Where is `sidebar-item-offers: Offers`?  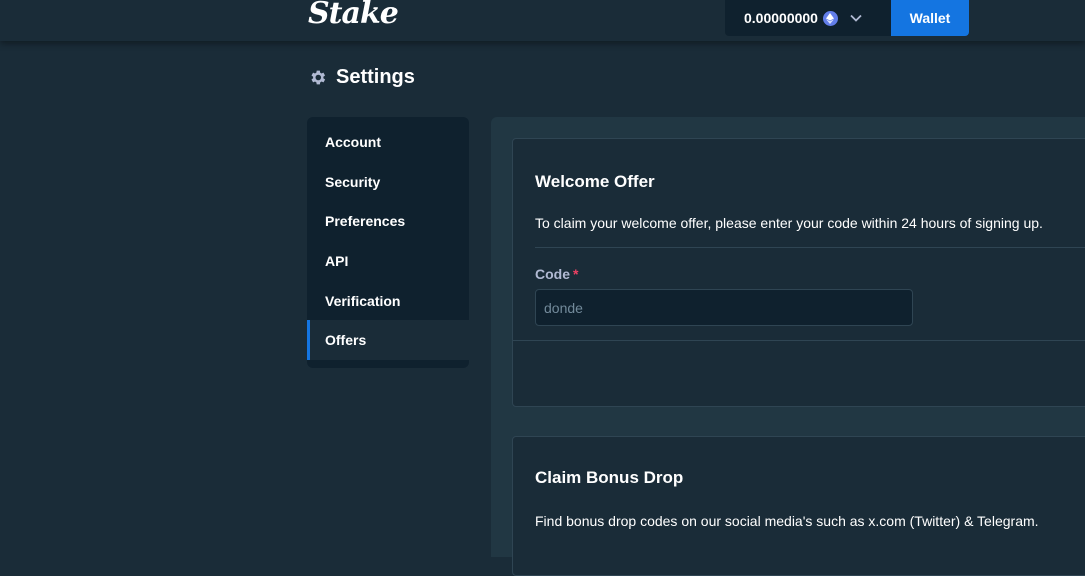
sidebar-item-offers: Offers is located at coordinates (388, 340).